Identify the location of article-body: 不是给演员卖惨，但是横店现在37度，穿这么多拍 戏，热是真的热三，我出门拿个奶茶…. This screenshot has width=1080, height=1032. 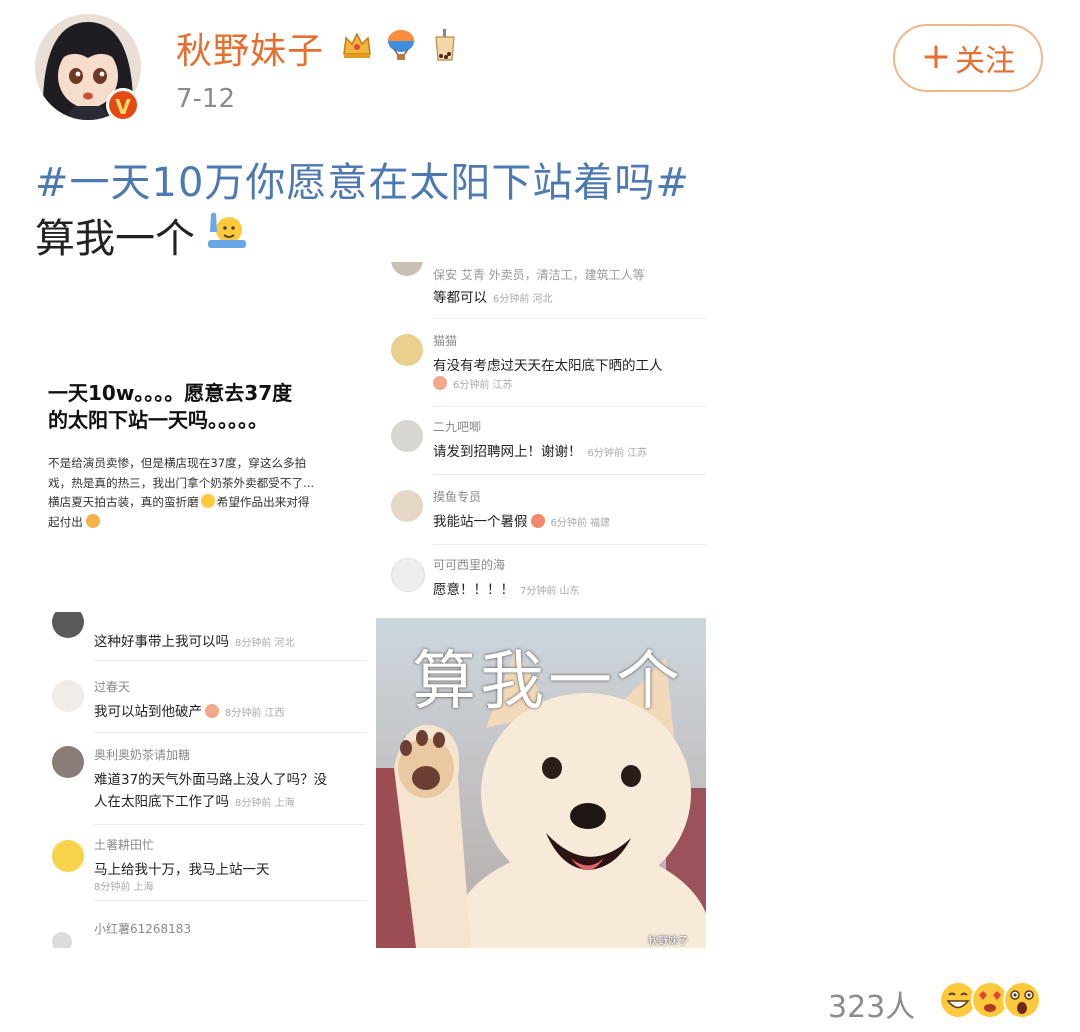
(181, 493).